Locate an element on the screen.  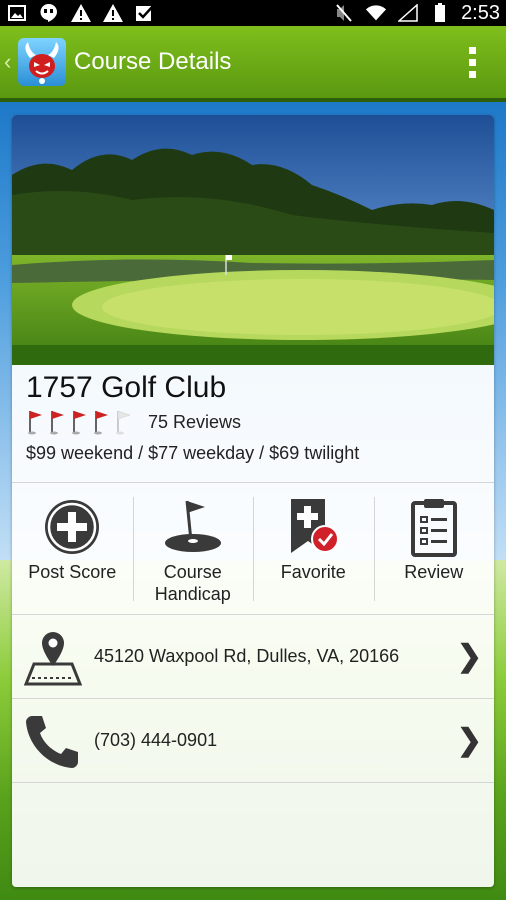
clipboard-list-icon is located at coordinates (434, 527).